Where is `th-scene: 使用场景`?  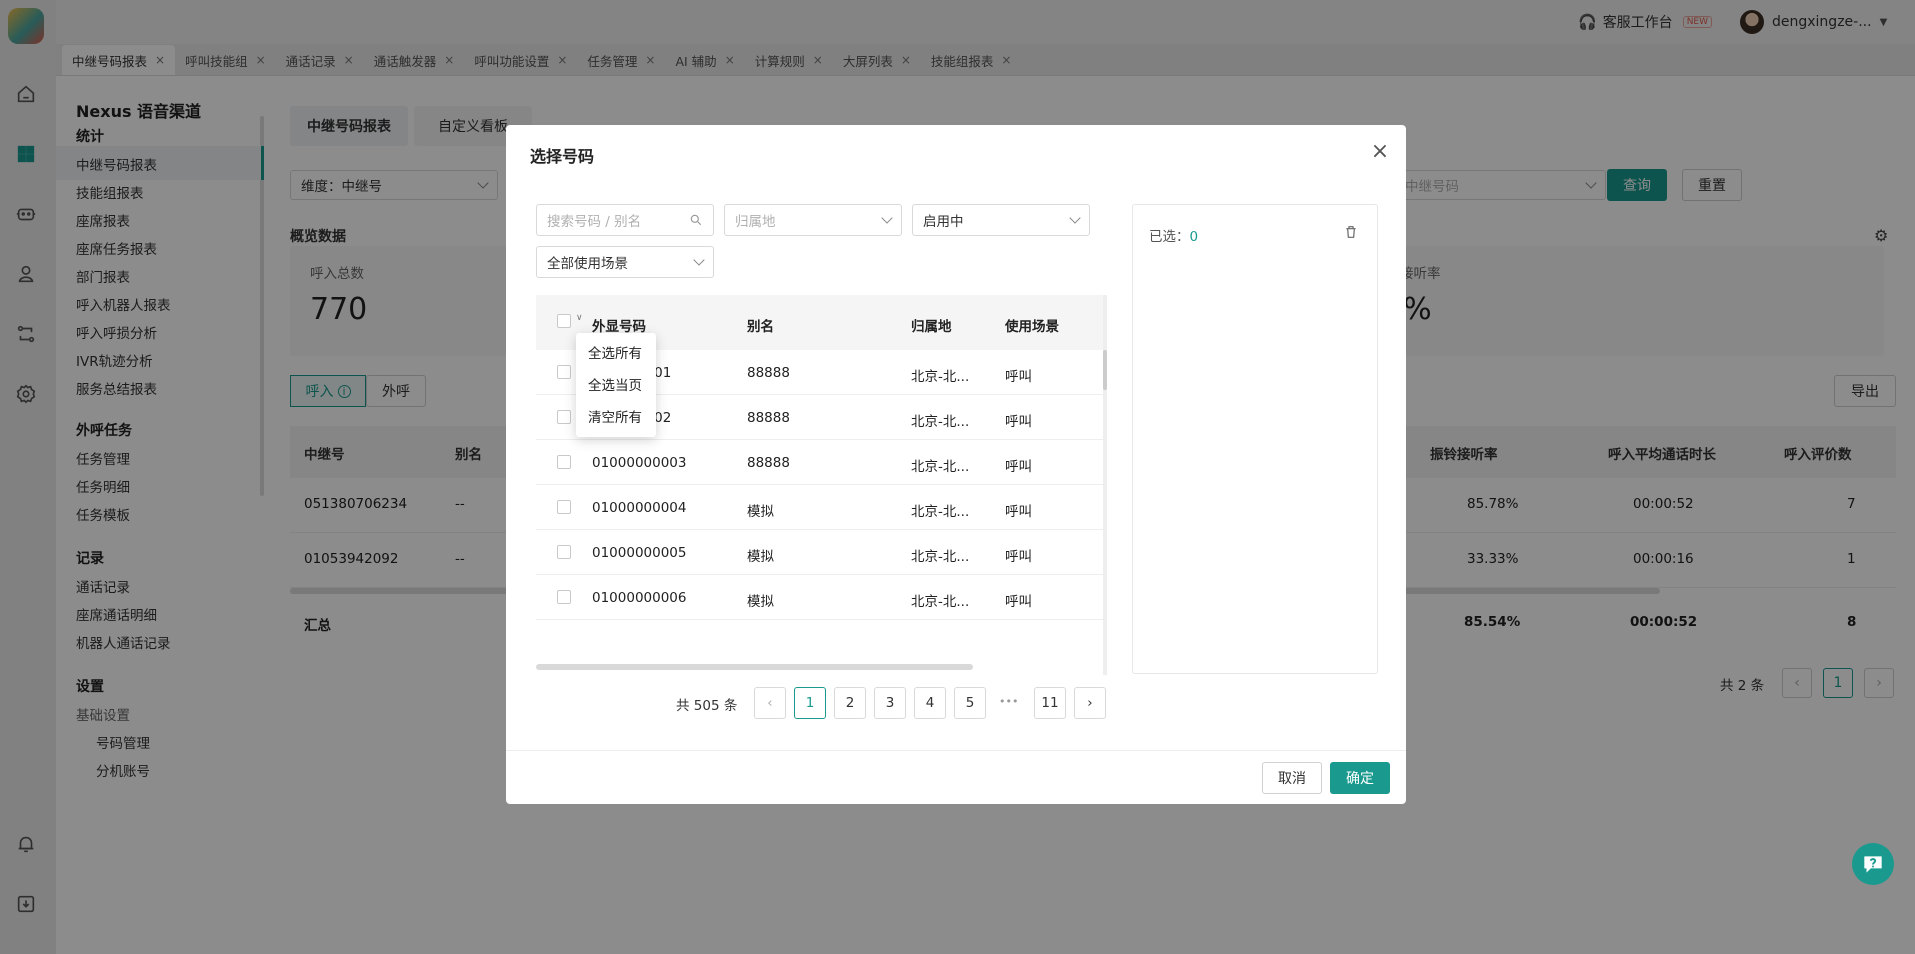 th-scene: 使用场景 is located at coordinates (1032, 327).